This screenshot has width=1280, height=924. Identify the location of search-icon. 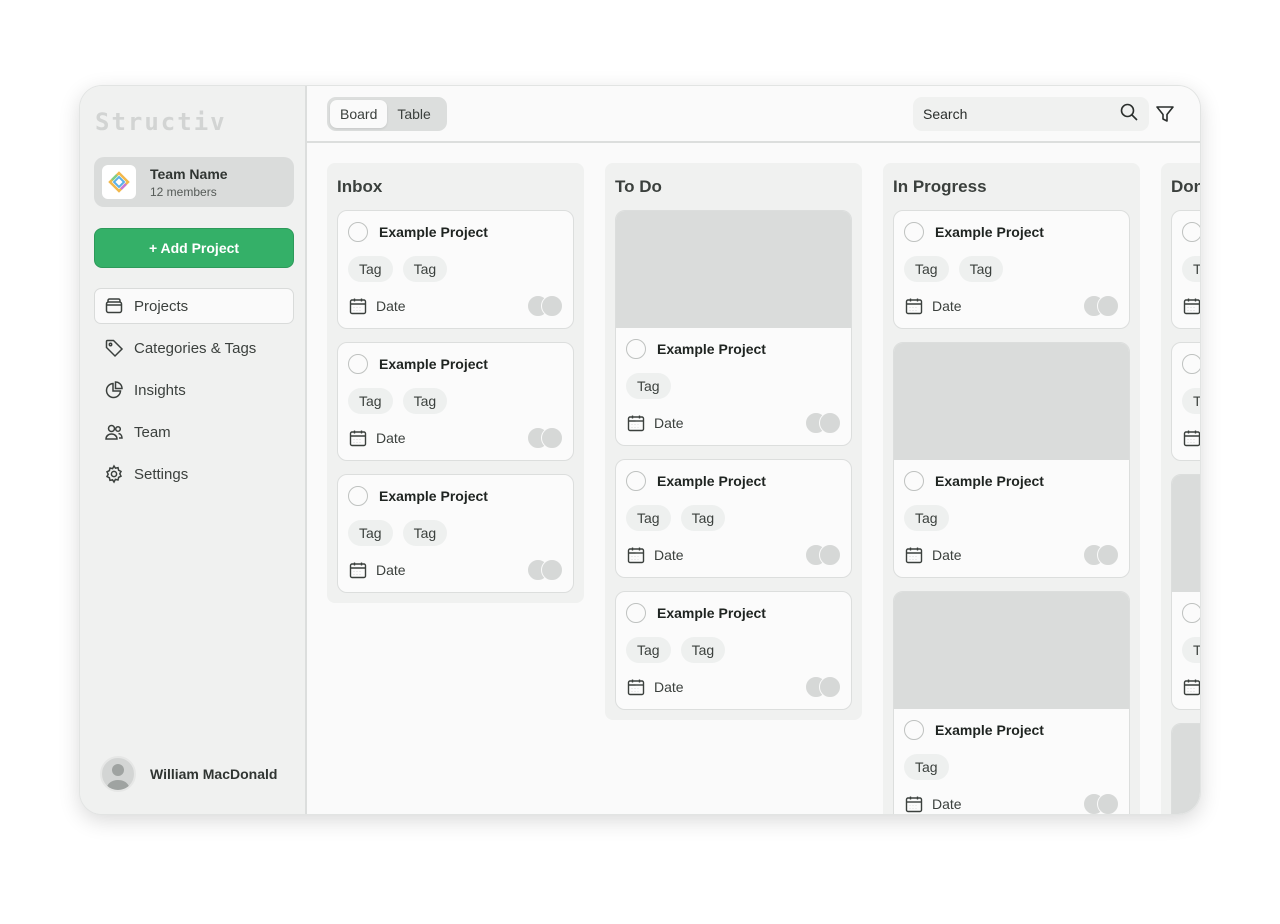
(1129, 114).